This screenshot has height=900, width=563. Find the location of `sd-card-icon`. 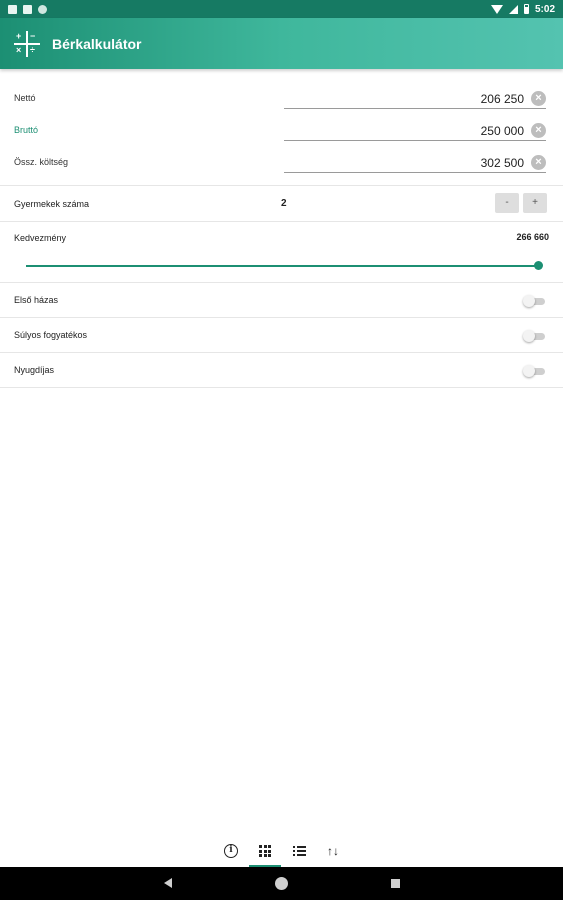

sd-card-icon is located at coordinates (27, 9).